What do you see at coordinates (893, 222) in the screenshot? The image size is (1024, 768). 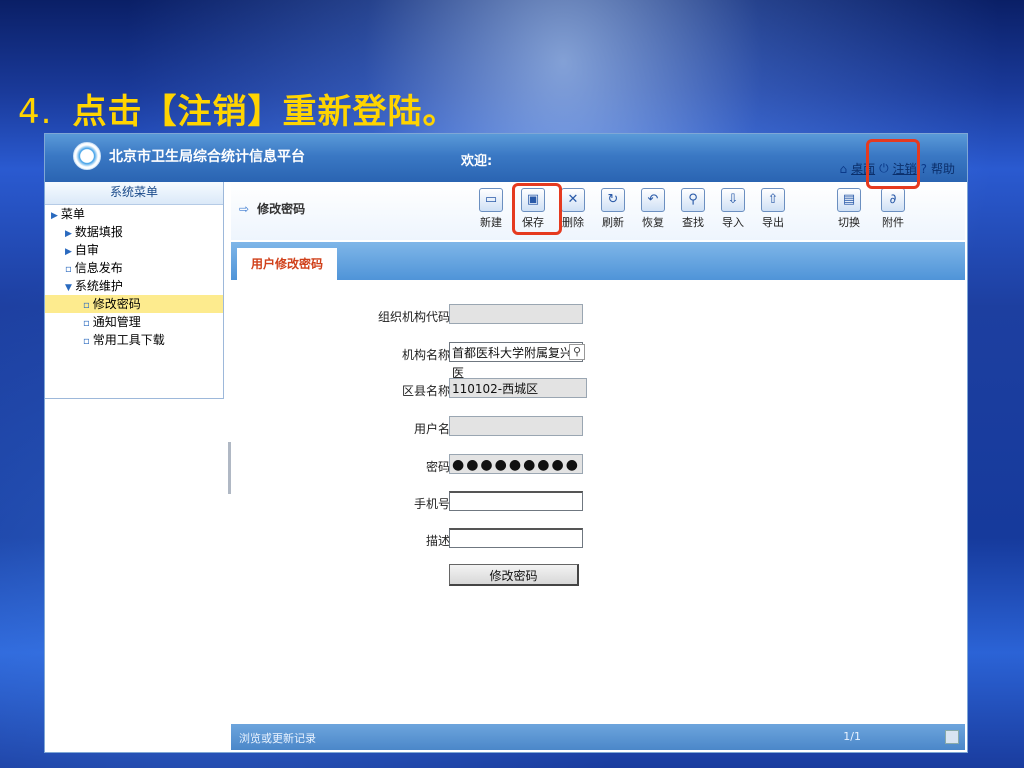 I see `attach-button-label: 附件` at bounding box center [893, 222].